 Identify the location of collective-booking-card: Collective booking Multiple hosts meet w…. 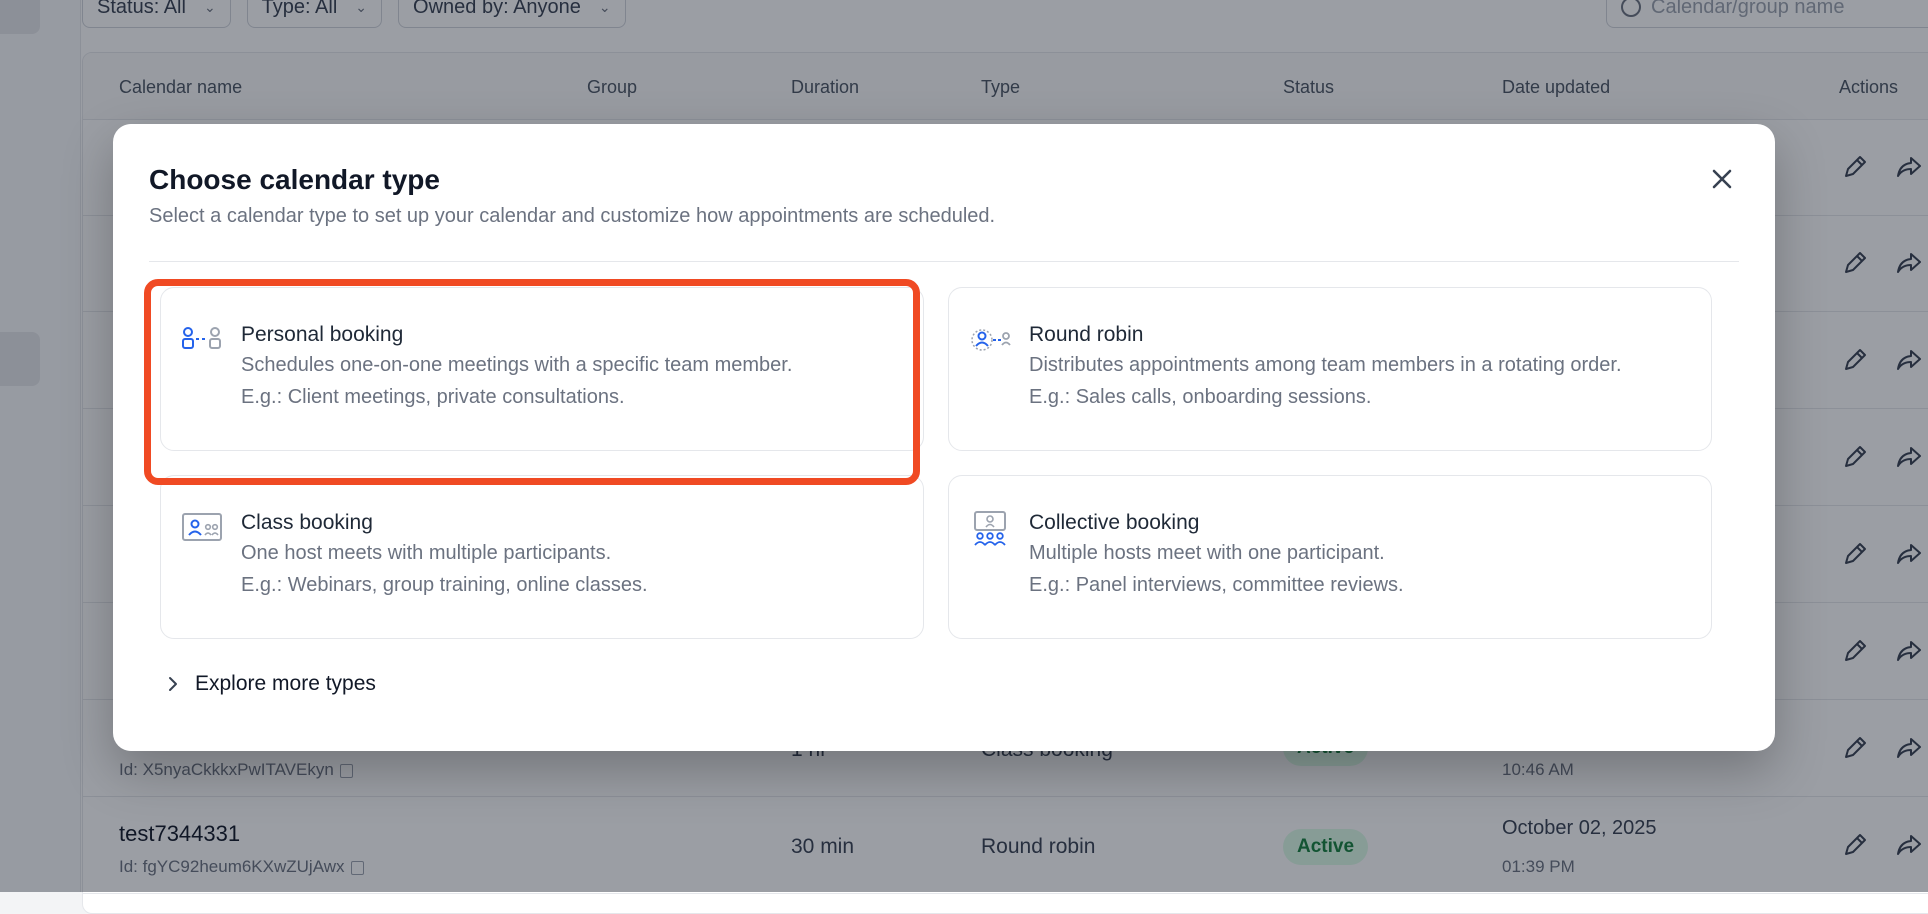
(1330, 557).